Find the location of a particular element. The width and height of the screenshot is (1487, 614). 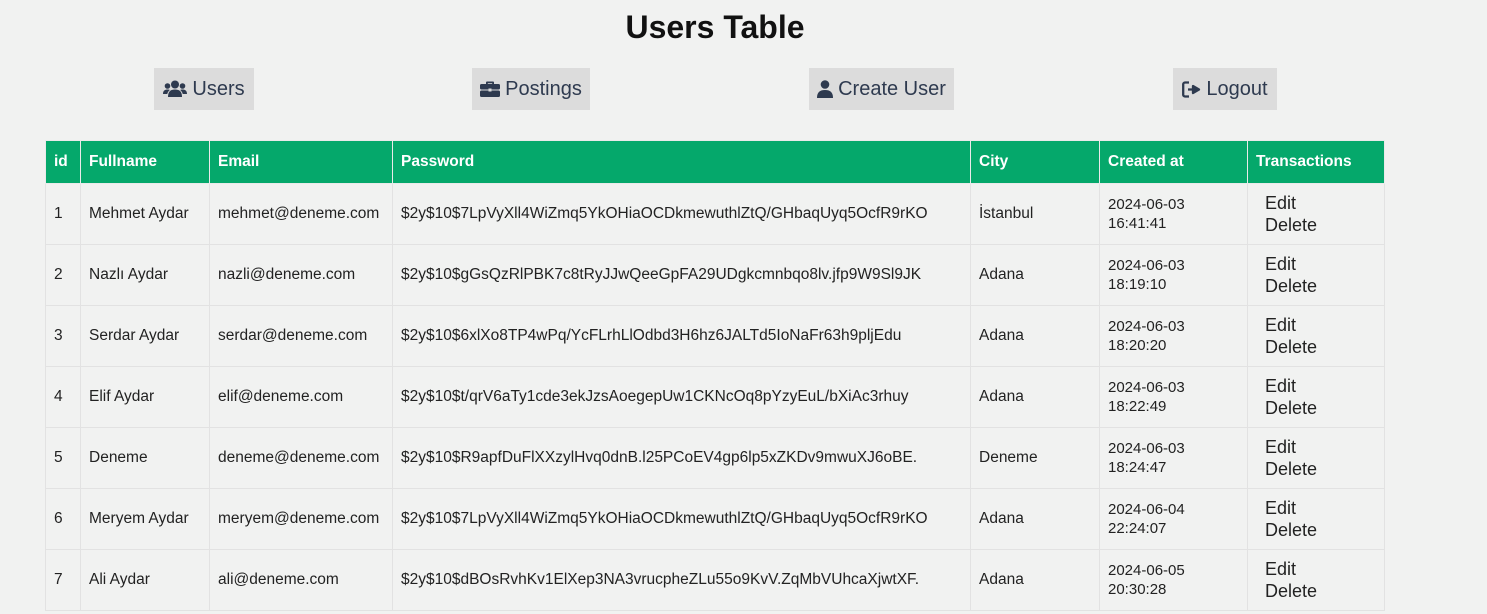

cell-fullname: Serdar Aydar is located at coordinates (145, 336).